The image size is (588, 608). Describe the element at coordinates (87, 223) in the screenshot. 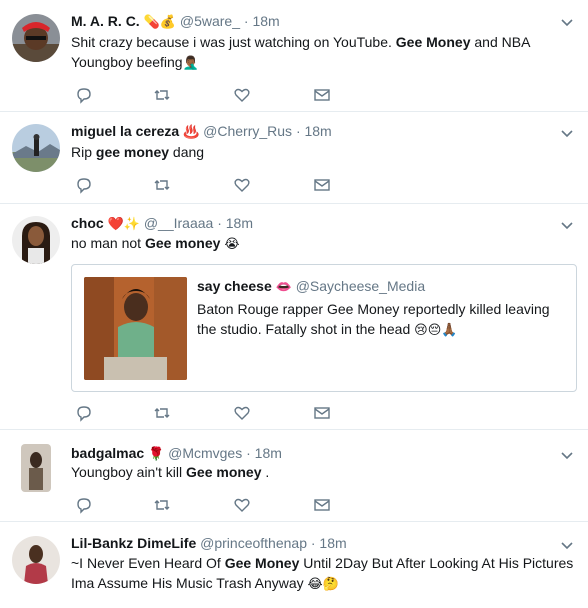

I see `display-name: choc` at that location.